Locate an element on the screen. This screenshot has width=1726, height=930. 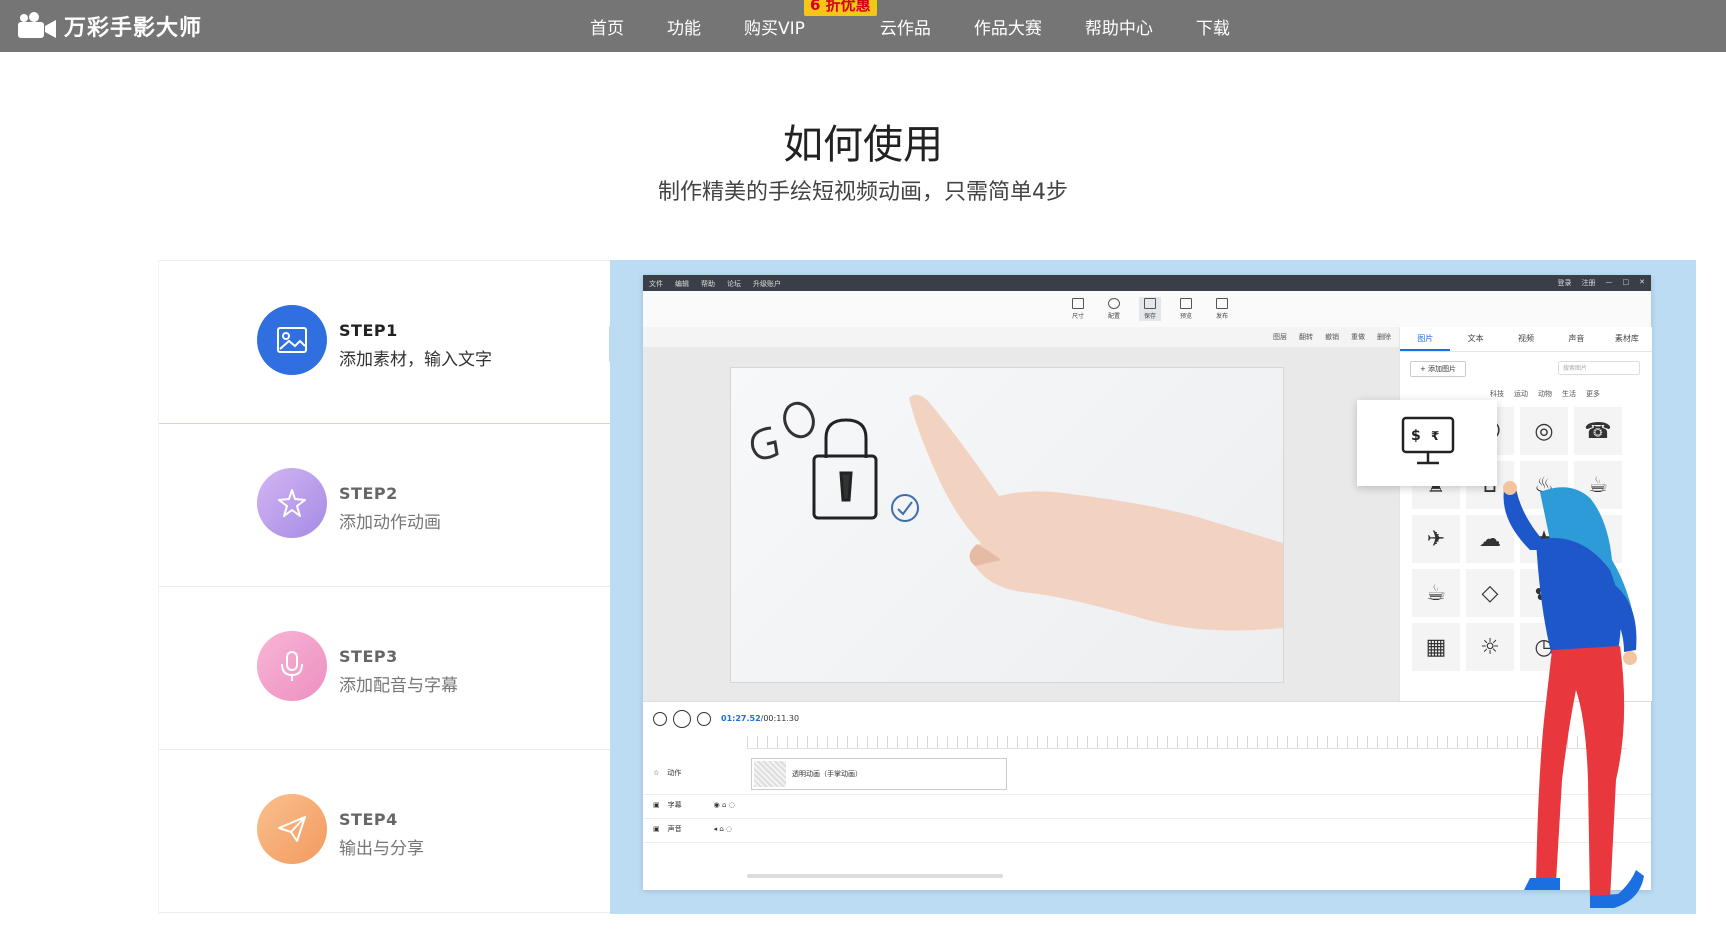
brand-logo: 万彩手影大师 is located at coordinates (109, 26).